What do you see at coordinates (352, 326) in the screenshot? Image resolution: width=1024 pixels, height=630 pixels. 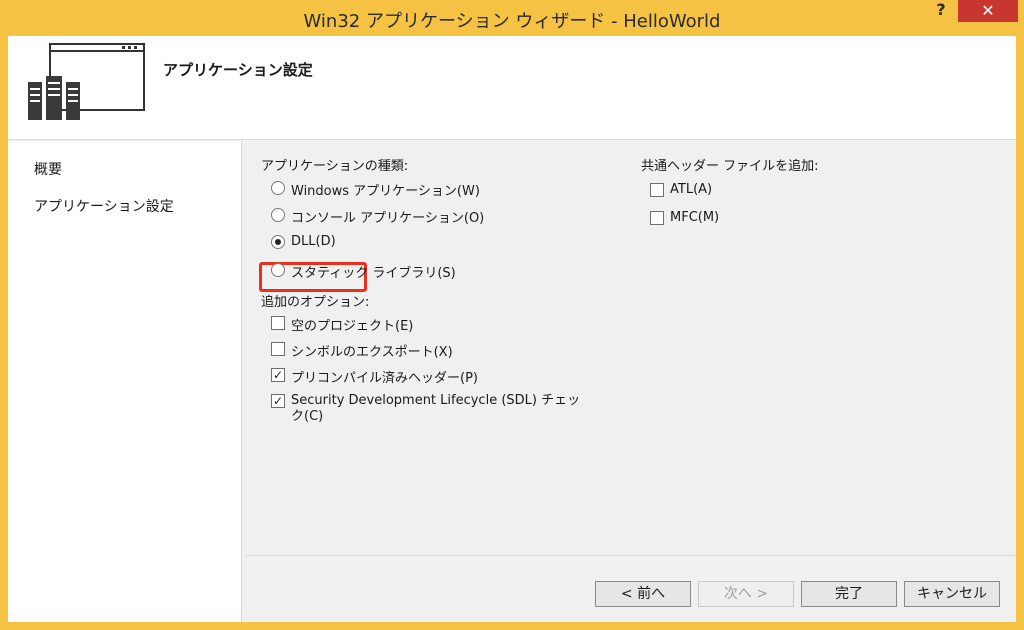 I see `checkbox-label: 空のプロジェクト(E)` at bounding box center [352, 326].